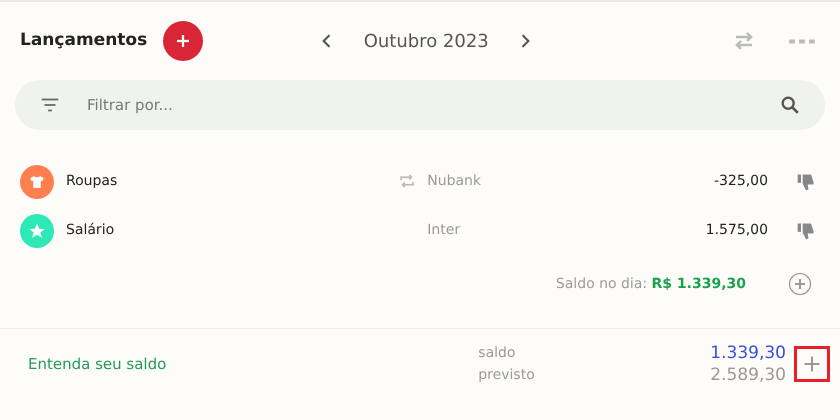 The height and width of the screenshot is (420, 840). What do you see at coordinates (420, 181) in the screenshot?
I see `transaction-row: Roupas Nubank -325,00` at bounding box center [420, 181].